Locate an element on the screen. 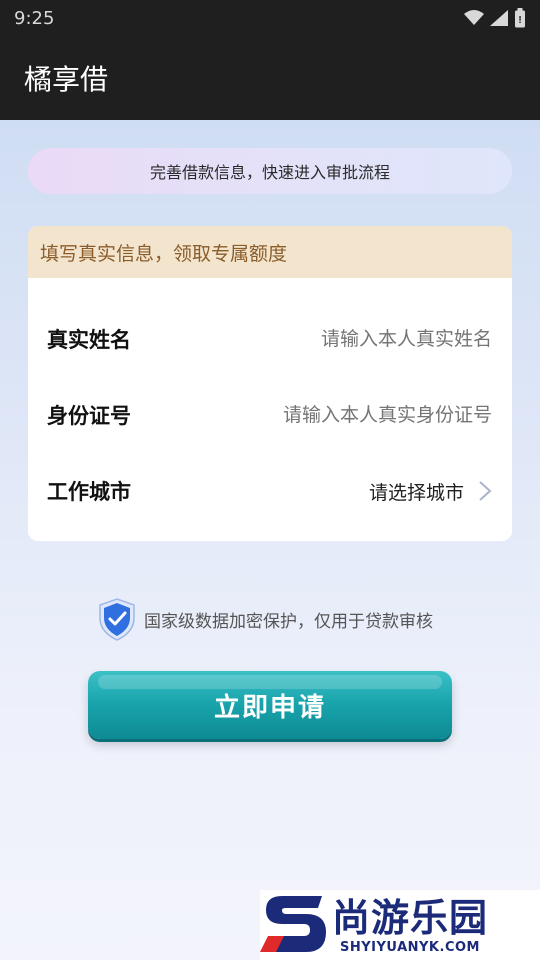 This screenshot has height=960, width=540. security-notice: 国家级数据加密保护，仅用于贷款审核 is located at coordinates (274, 619).